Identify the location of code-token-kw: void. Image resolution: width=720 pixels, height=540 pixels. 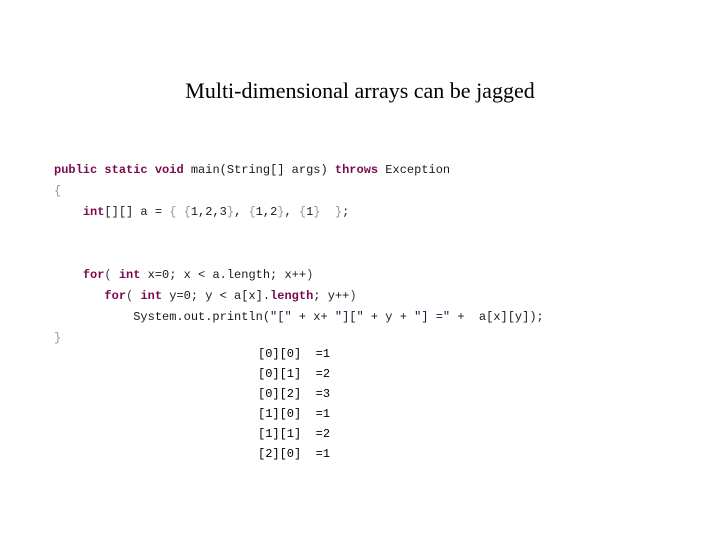
(169, 170).